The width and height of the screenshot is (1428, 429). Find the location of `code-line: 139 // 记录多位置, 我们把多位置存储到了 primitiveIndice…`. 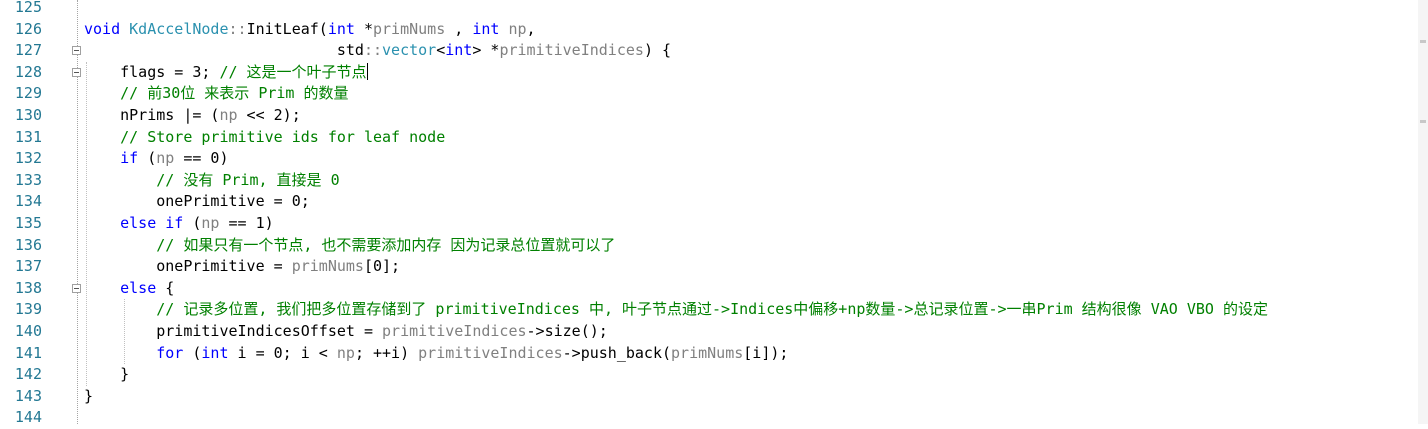

code-line: 139 // 记录多位置, 我们把多位置存储到了 primitiveIndice… is located at coordinates (714, 310).